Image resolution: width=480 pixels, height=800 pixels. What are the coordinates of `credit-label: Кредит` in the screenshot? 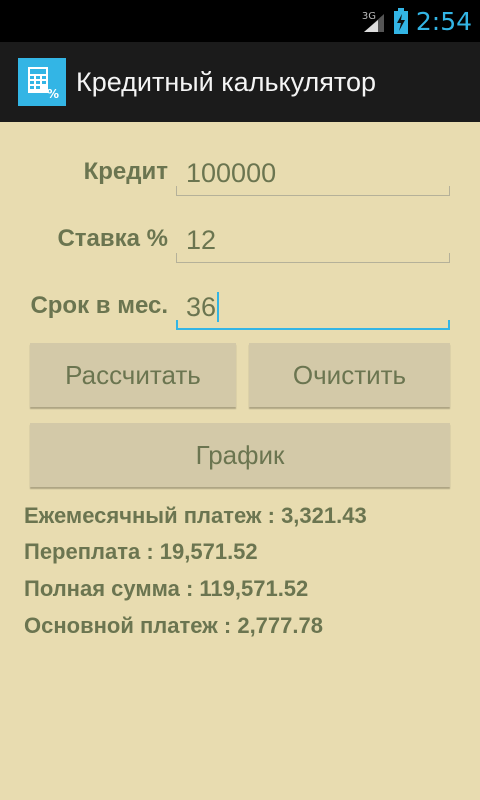 It's located at (125, 171).